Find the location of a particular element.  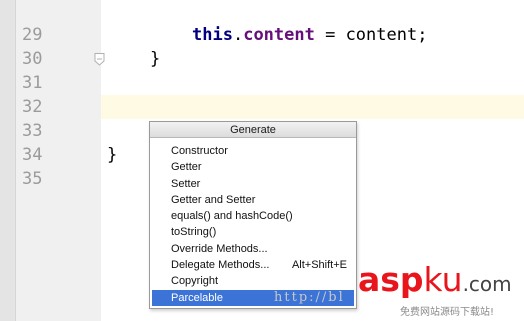

menu-item-setter: Setter is located at coordinates (253, 184).